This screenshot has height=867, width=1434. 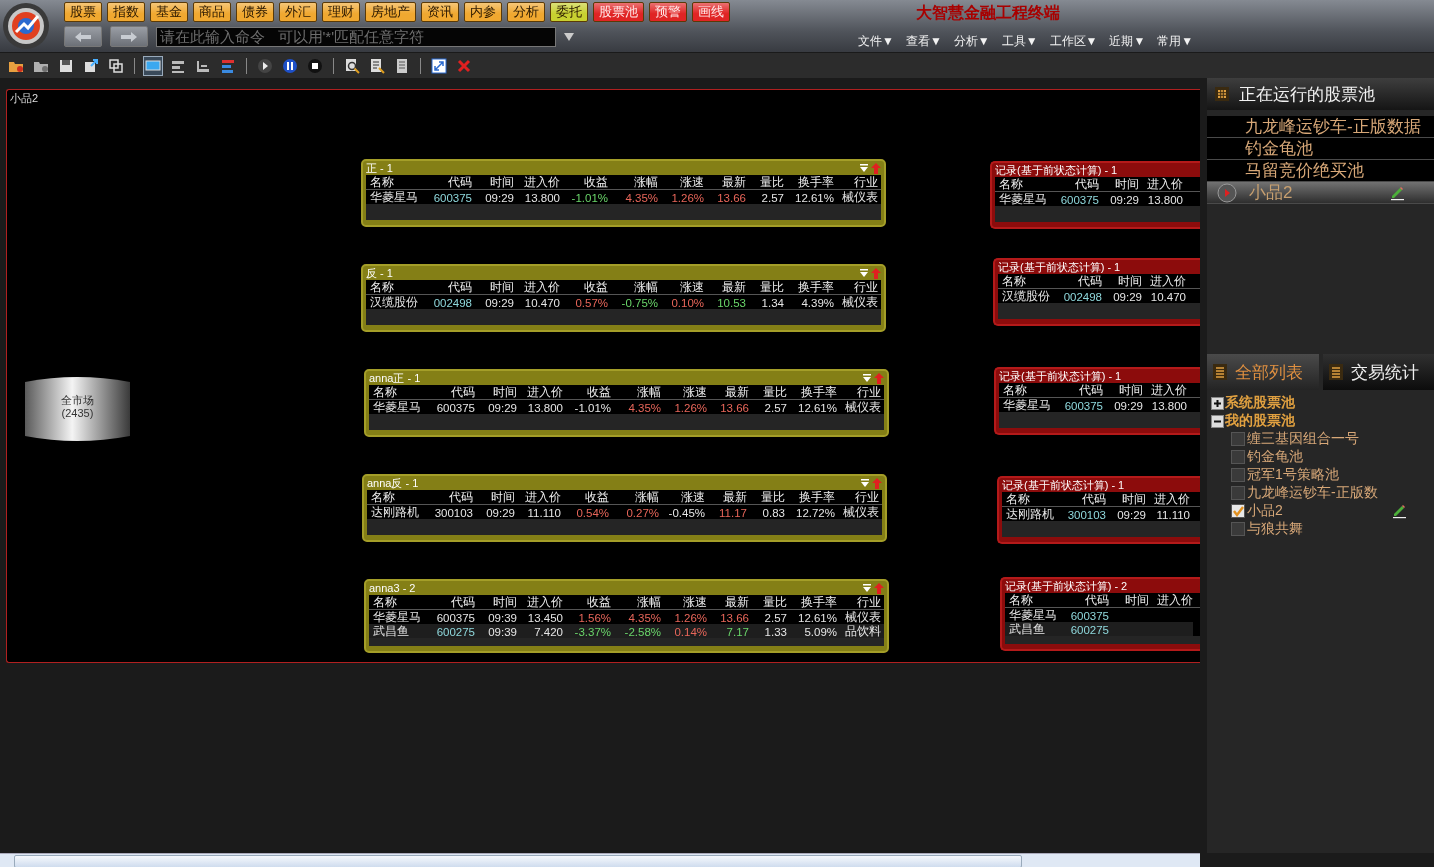 What do you see at coordinates (600, 860) in the screenshot?
I see `horizontal-scrollbar` at bounding box center [600, 860].